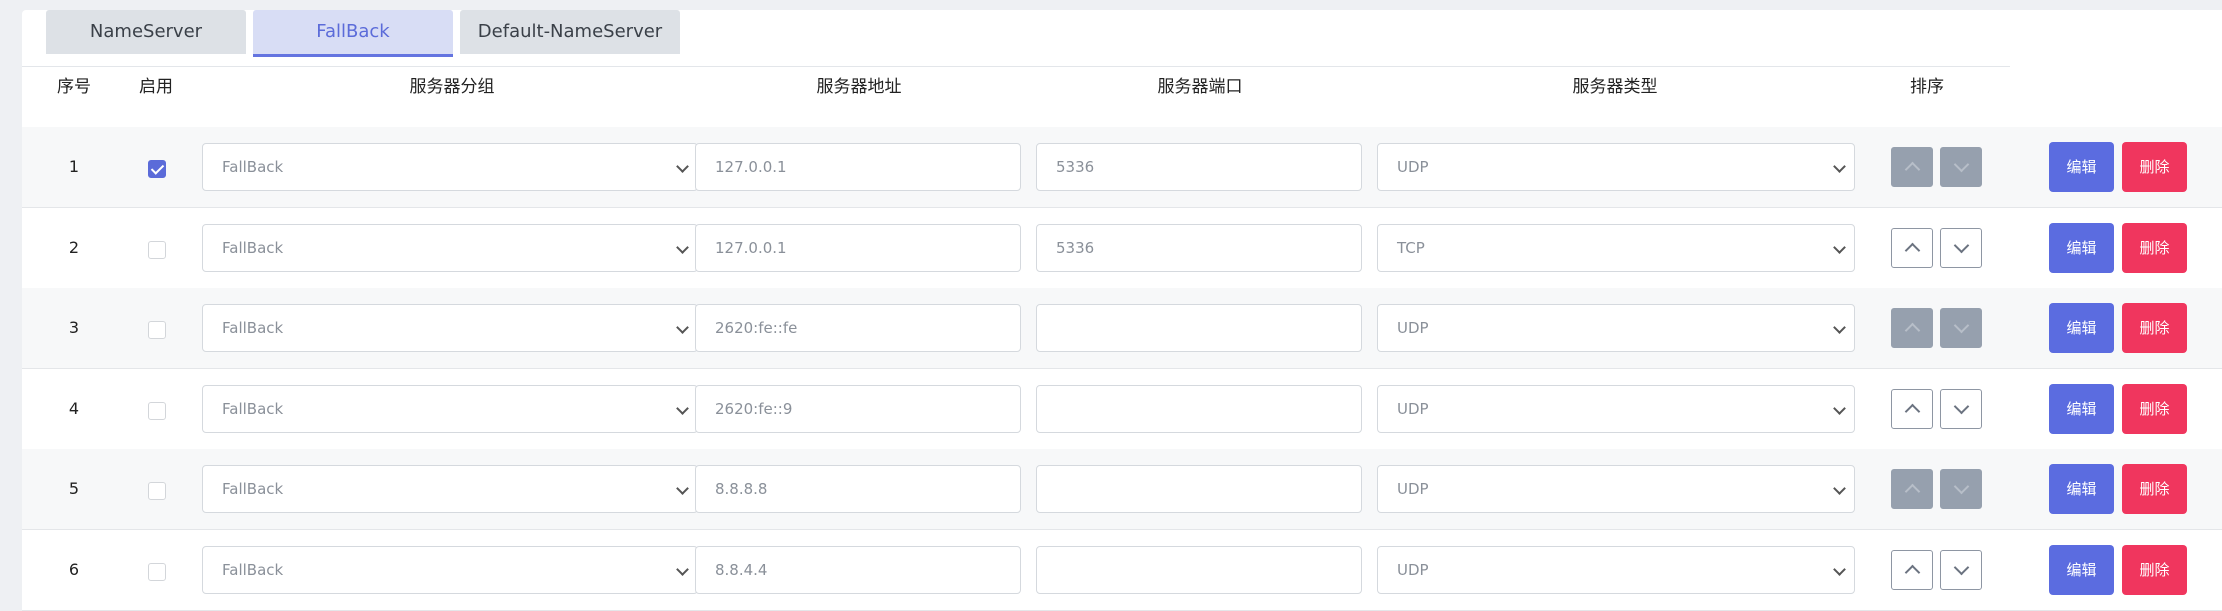  Describe the element at coordinates (74, 408) in the screenshot. I see `row-index: 4` at that location.